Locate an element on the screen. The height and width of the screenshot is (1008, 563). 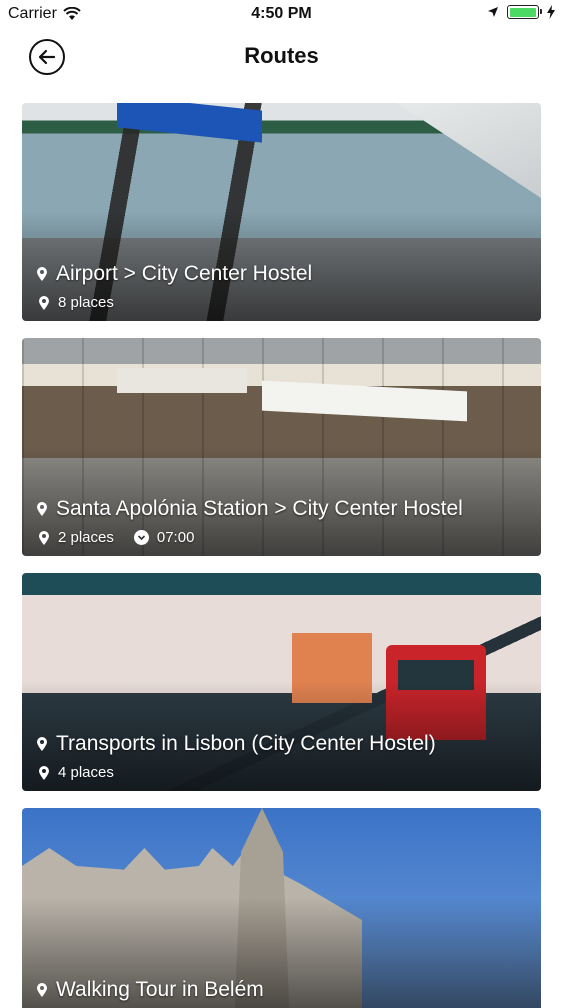
route-title: Airport > City Center Hostel is located at coordinates (184, 273).